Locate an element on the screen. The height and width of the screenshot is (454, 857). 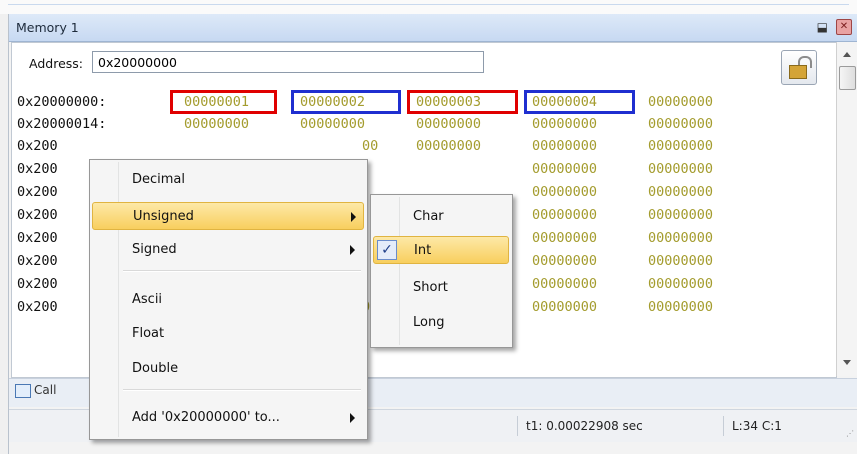
menu-item-double: Double is located at coordinates (228, 369).